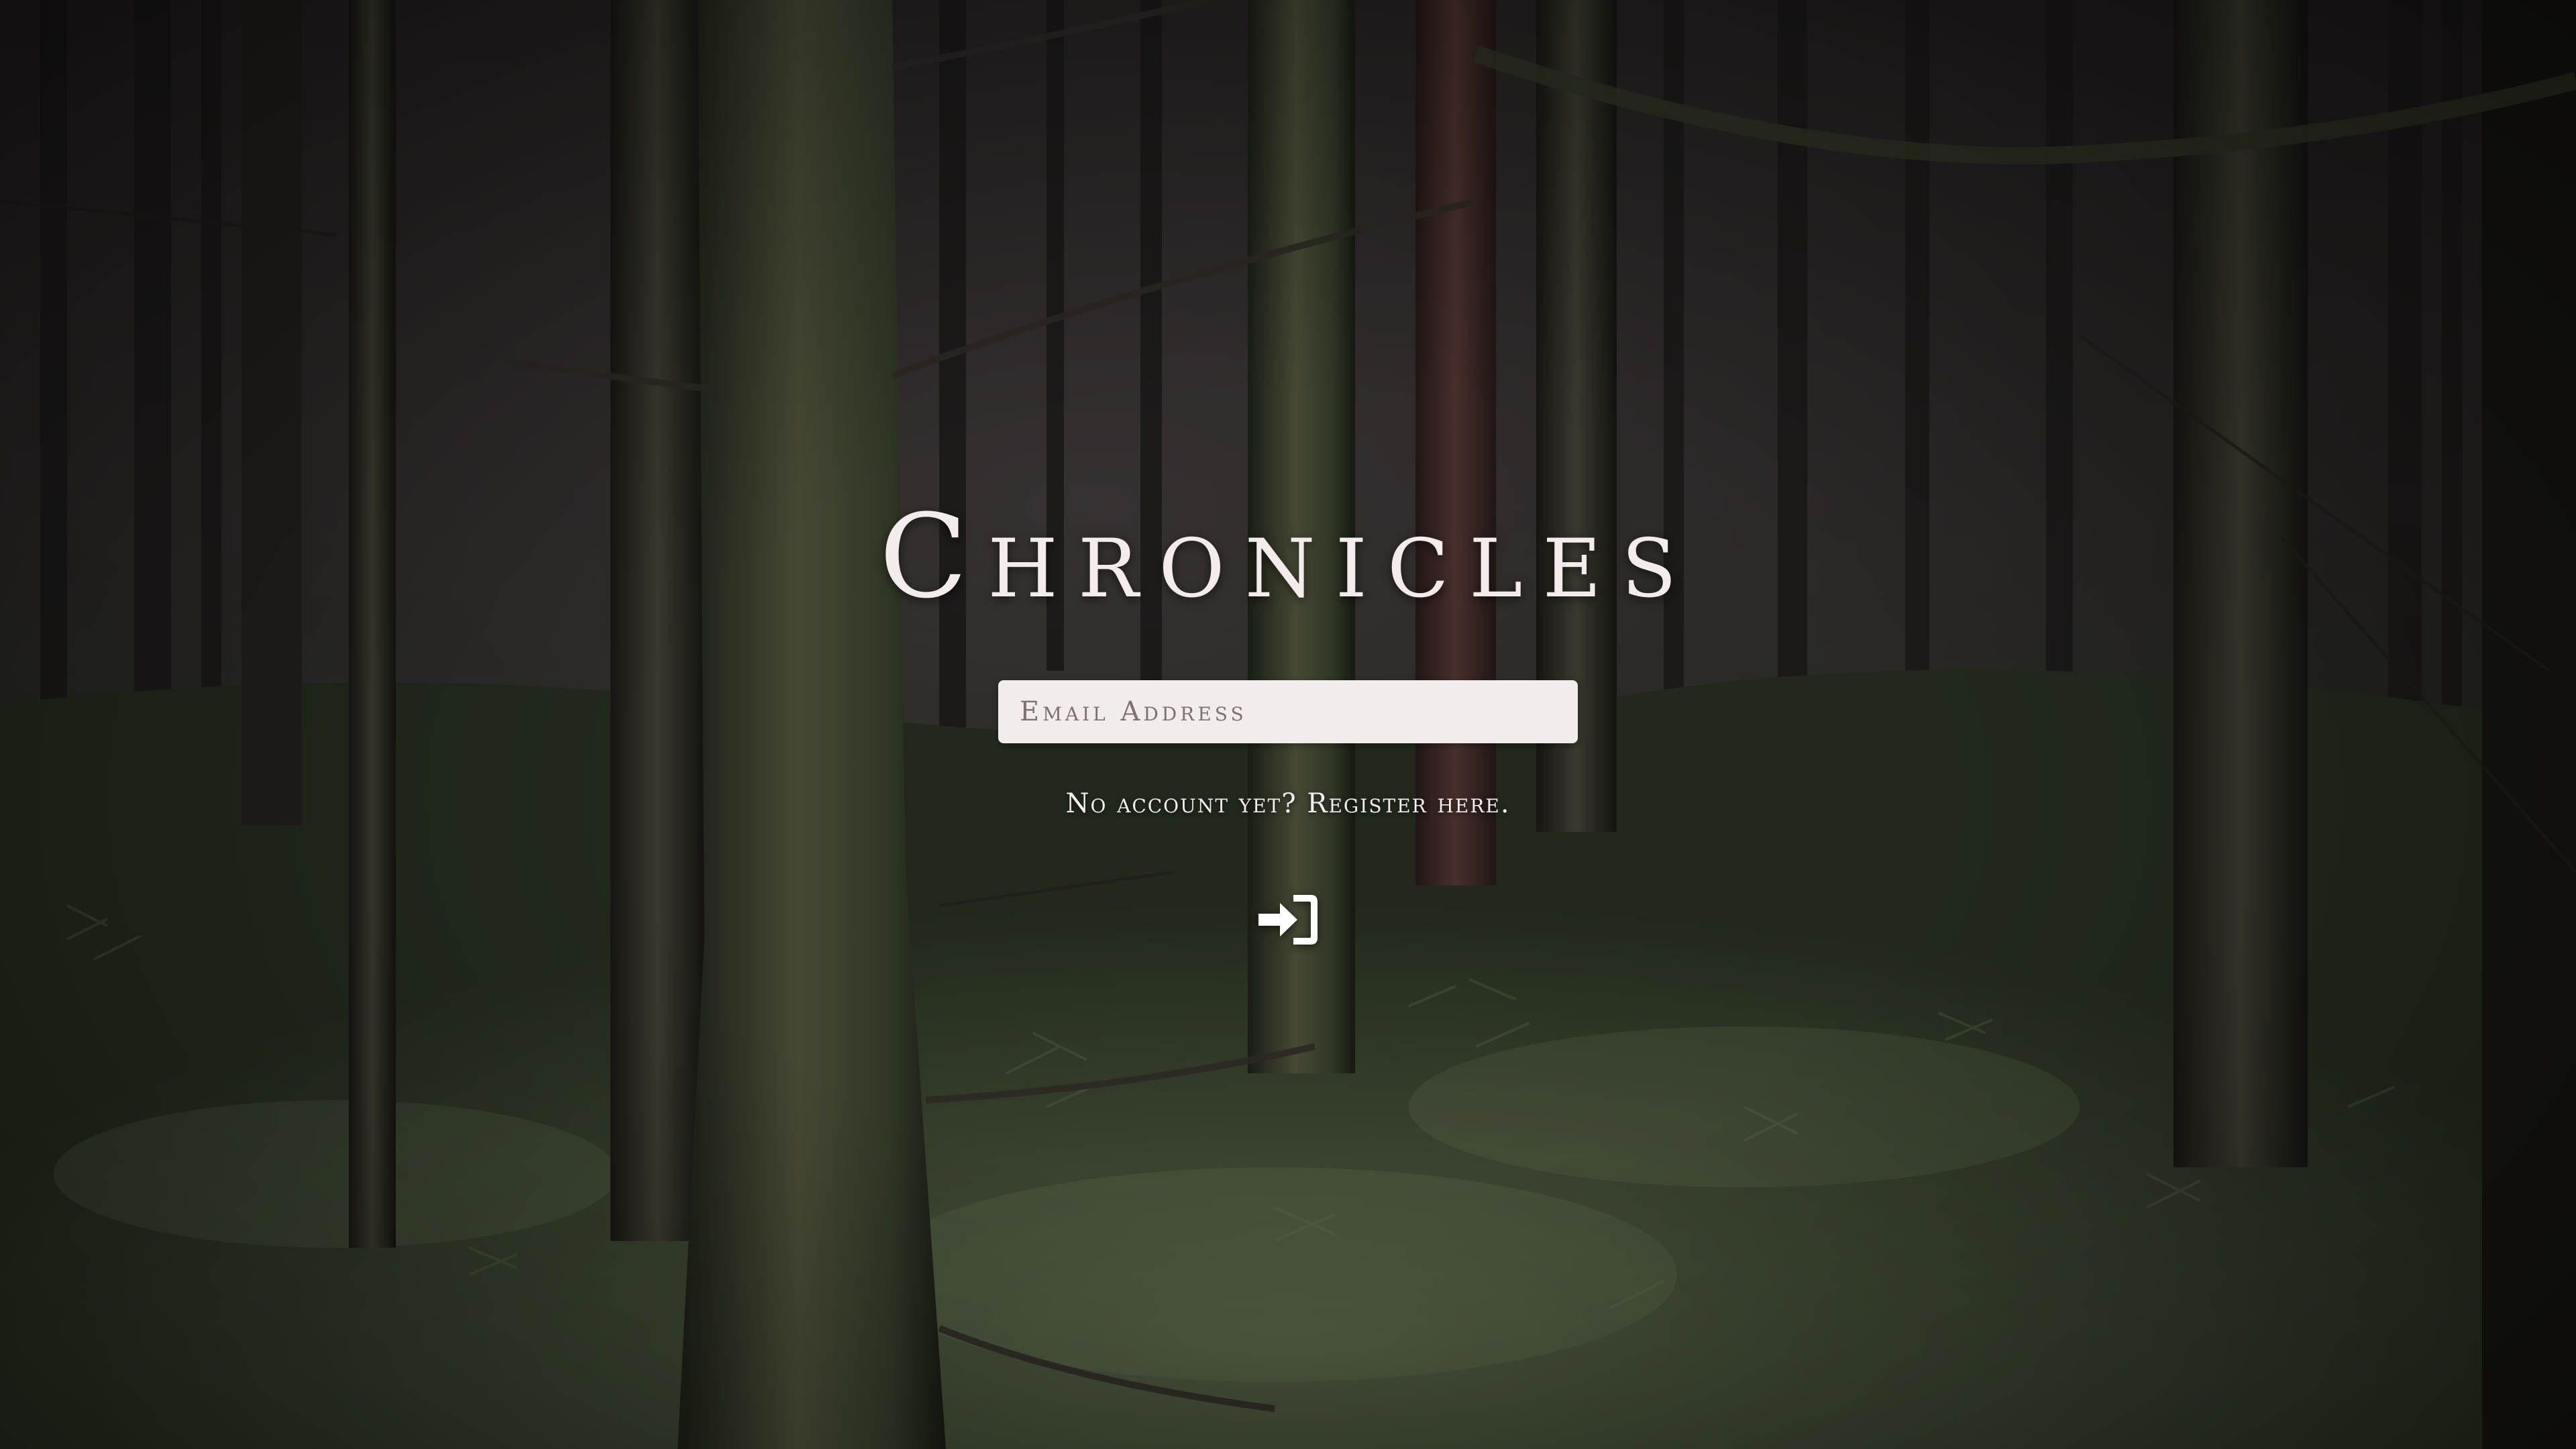 The image size is (2576, 1449). What do you see at coordinates (1288, 803) in the screenshot?
I see `register-link: No account yet? Register here.` at bounding box center [1288, 803].